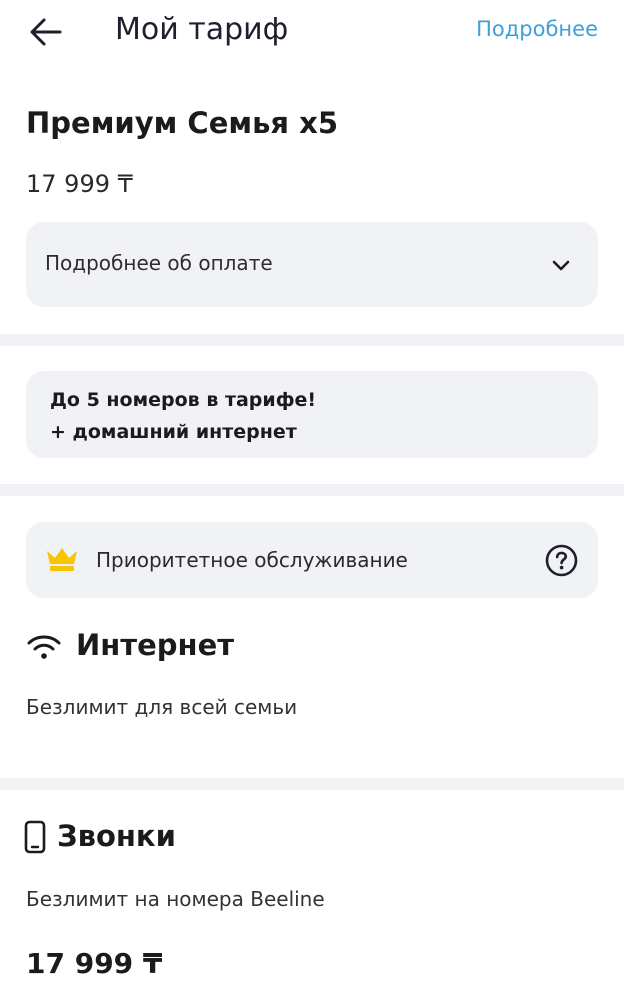 This screenshot has height=999, width=624. Describe the element at coordinates (159, 263) in the screenshot. I see `payment-details-label: Подробнее об оплате` at that location.